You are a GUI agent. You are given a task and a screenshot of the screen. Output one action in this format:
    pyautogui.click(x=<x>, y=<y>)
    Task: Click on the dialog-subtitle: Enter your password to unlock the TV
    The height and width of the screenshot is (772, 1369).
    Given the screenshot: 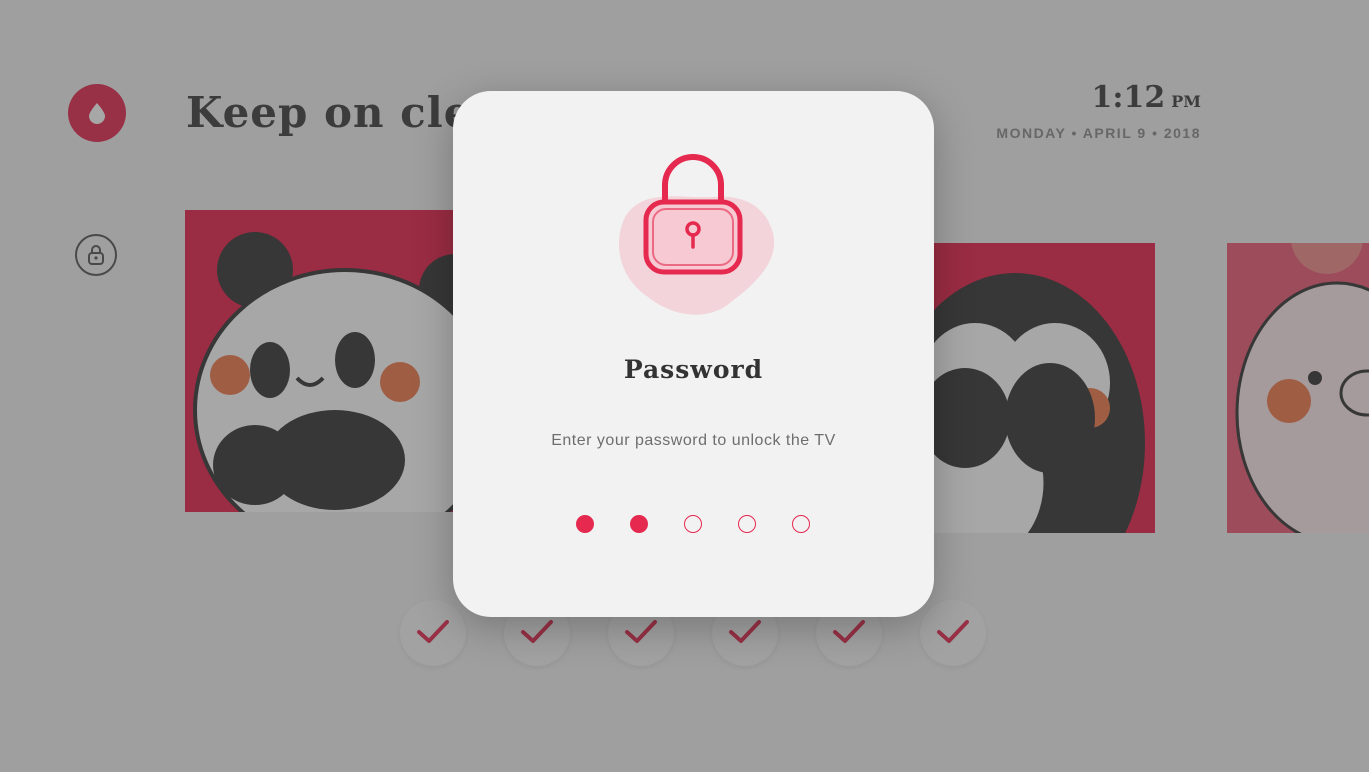 What is the action you would take?
    pyautogui.click(x=693, y=440)
    